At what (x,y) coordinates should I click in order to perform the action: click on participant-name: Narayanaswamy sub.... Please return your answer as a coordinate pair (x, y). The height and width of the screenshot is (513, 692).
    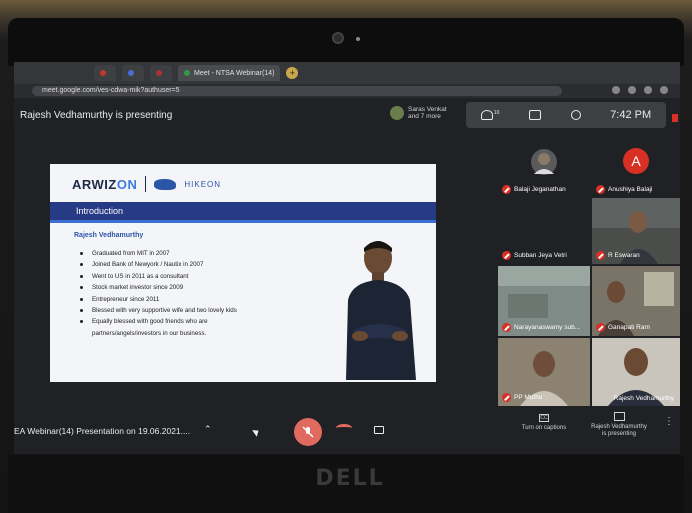
    Looking at the image, I should click on (541, 327).